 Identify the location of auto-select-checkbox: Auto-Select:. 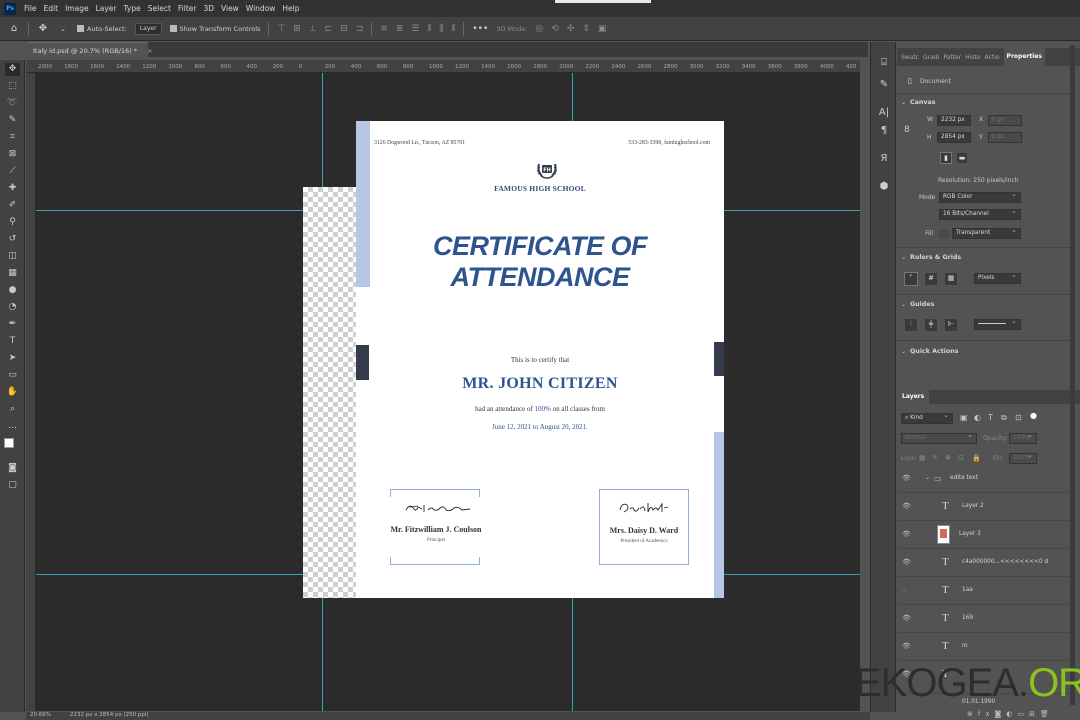
(102, 29).